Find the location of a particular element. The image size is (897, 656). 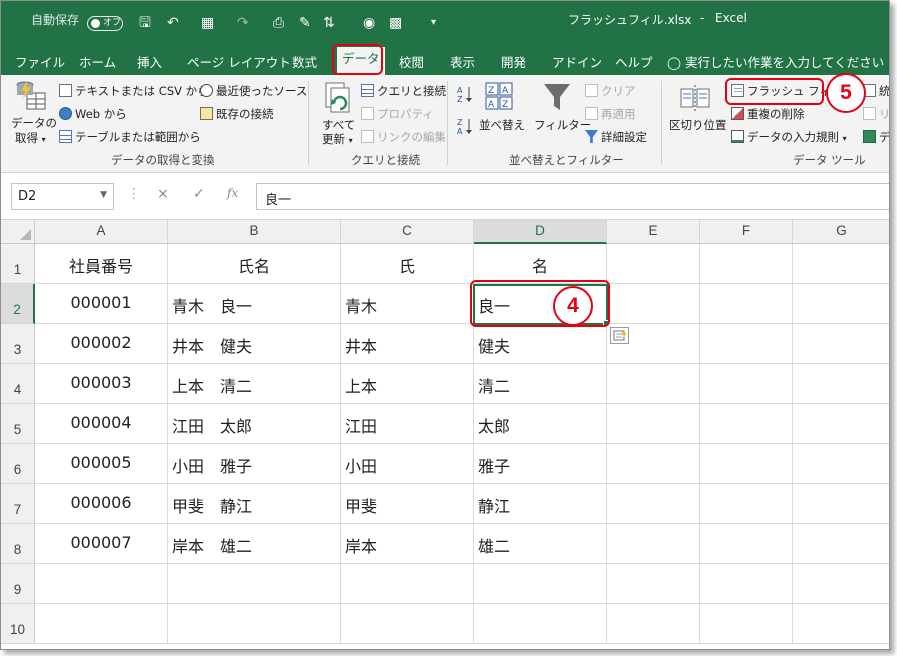

cell-f4 is located at coordinates (746, 384).